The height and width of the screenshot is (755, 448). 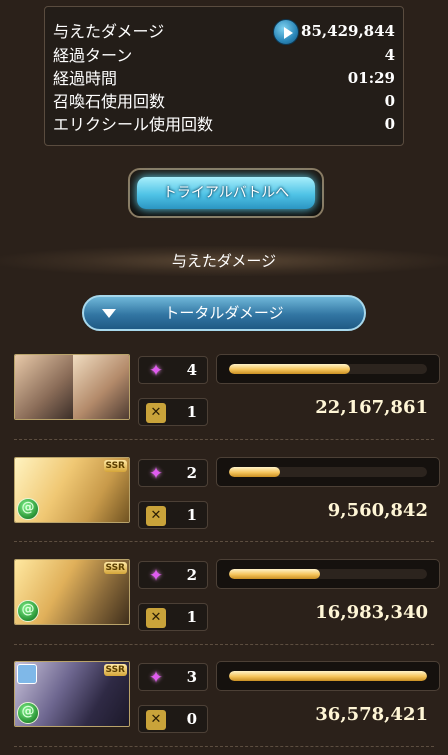 I want to click on stat-summon-uses: 召喚石使用回数 0, so click(x=224, y=101).